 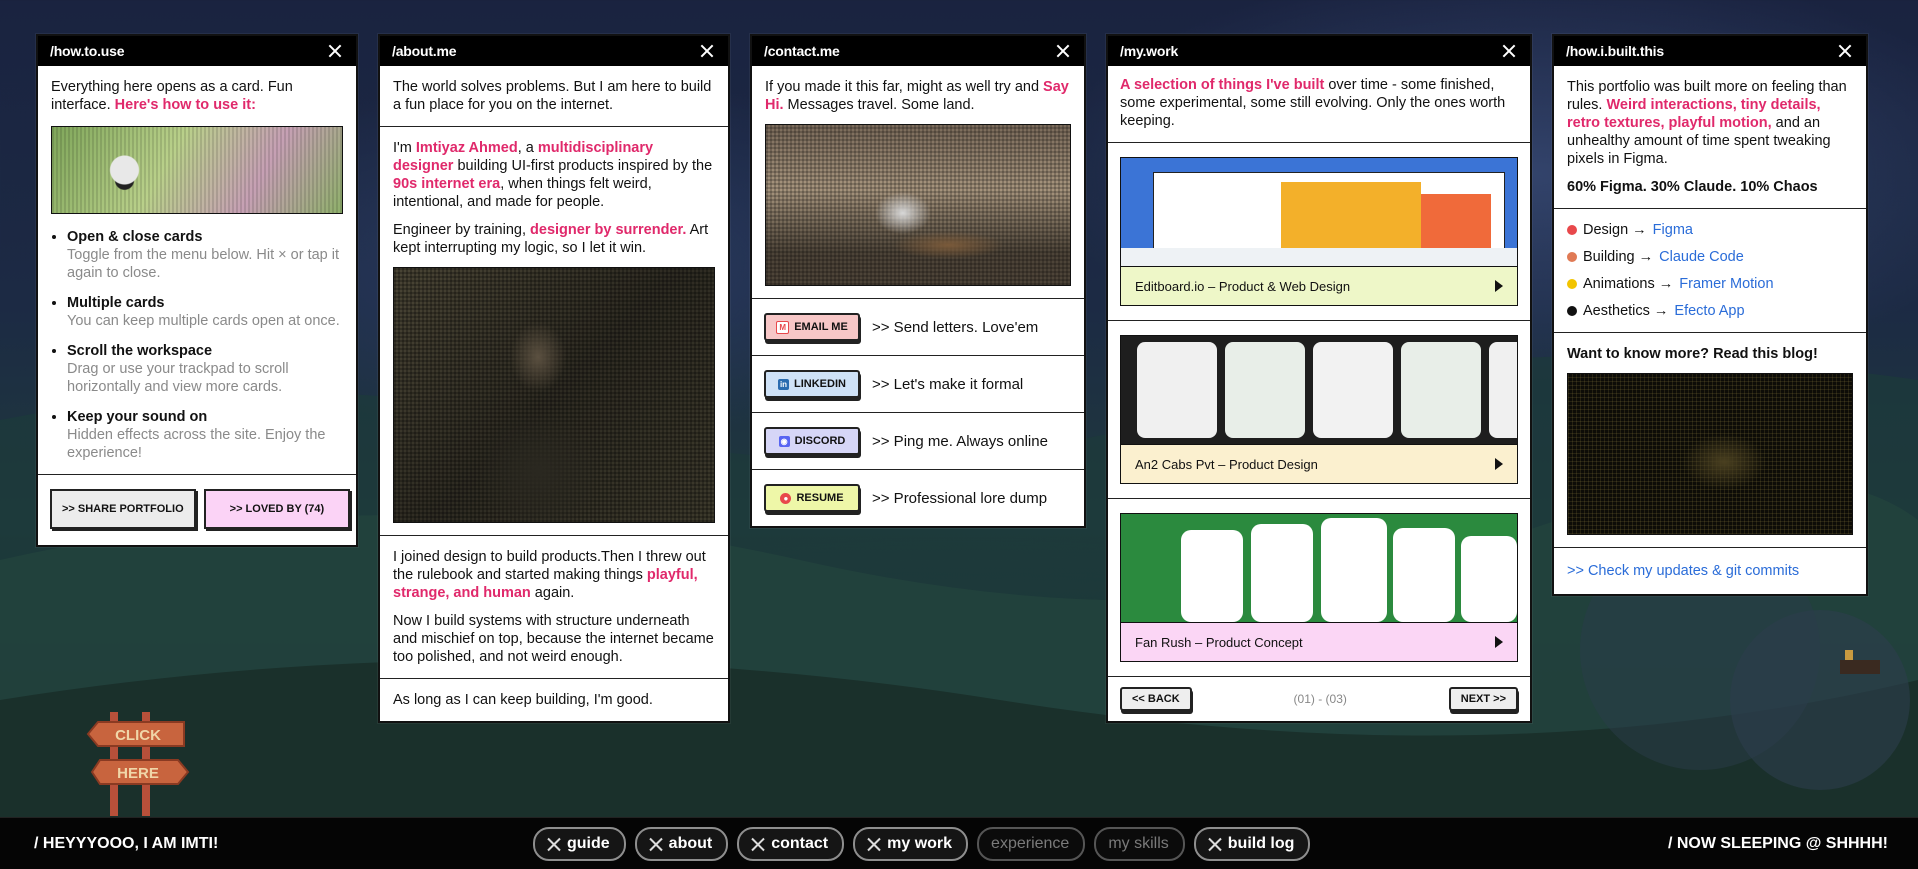 What do you see at coordinates (911, 843) in the screenshot?
I see `nav-pill-my-work: my work` at bounding box center [911, 843].